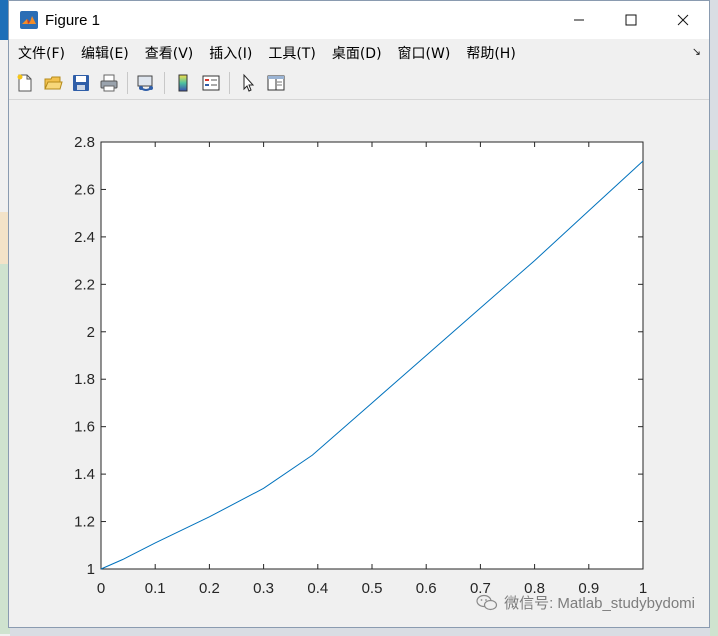 The image size is (718, 636). Describe the element at coordinates (91, 569) in the screenshot. I see `y-tick-label: 1` at that location.